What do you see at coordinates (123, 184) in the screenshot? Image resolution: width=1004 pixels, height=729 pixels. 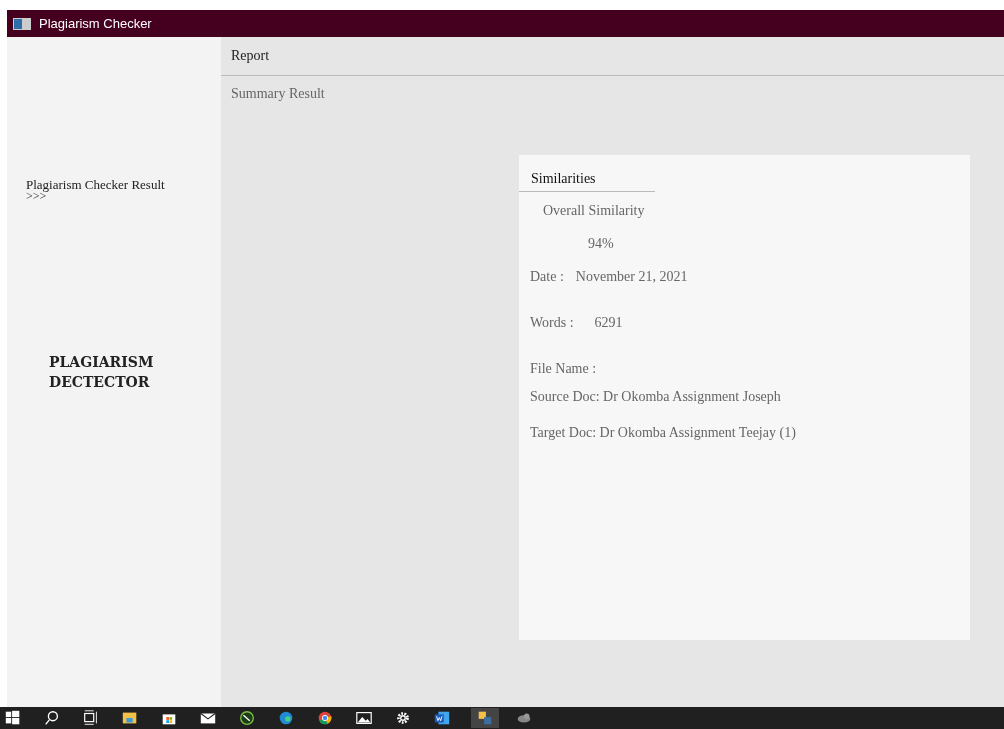 I see `result-link: Plagiarism Checker Result` at bounding box center [123, 184].